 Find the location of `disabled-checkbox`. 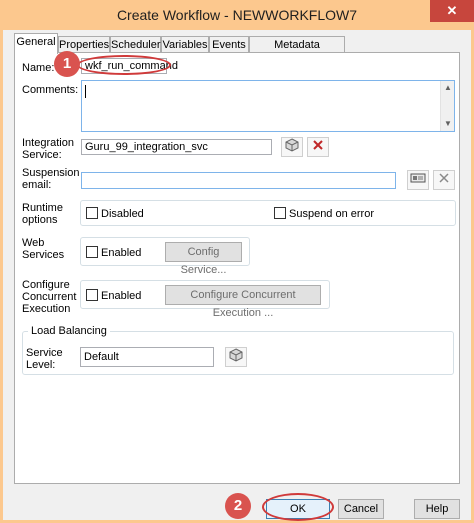

disabled-checkbox is located at coordinates (92, 213).